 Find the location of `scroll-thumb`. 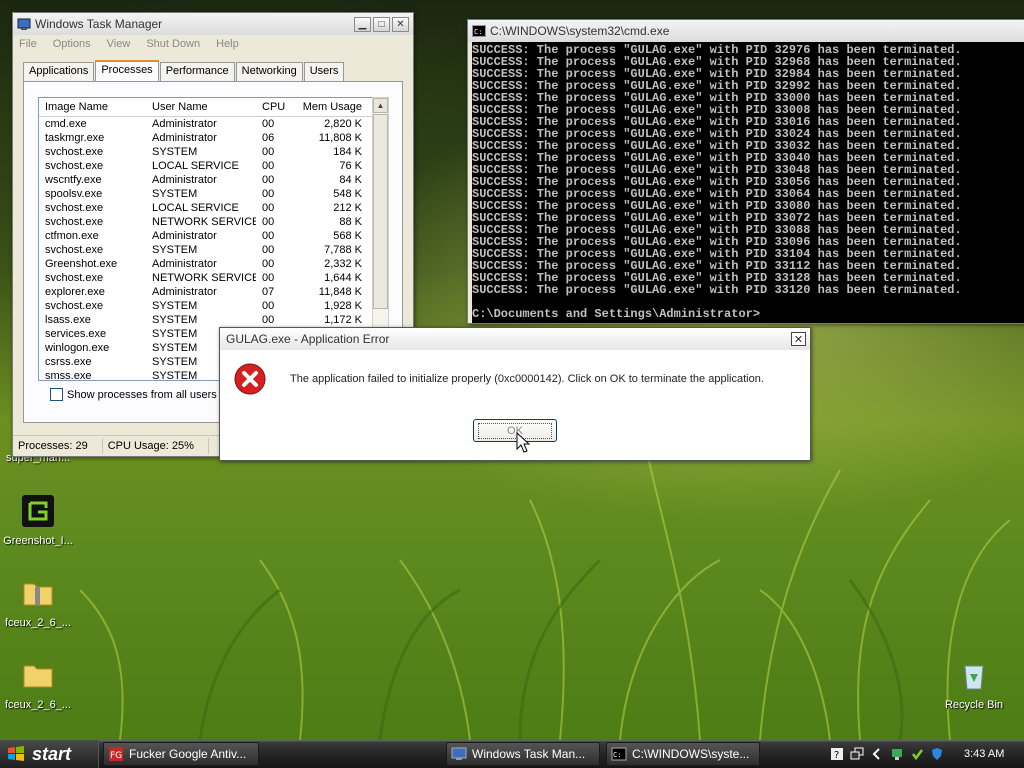

scroll-thumb is located at coordinates (380, 211).